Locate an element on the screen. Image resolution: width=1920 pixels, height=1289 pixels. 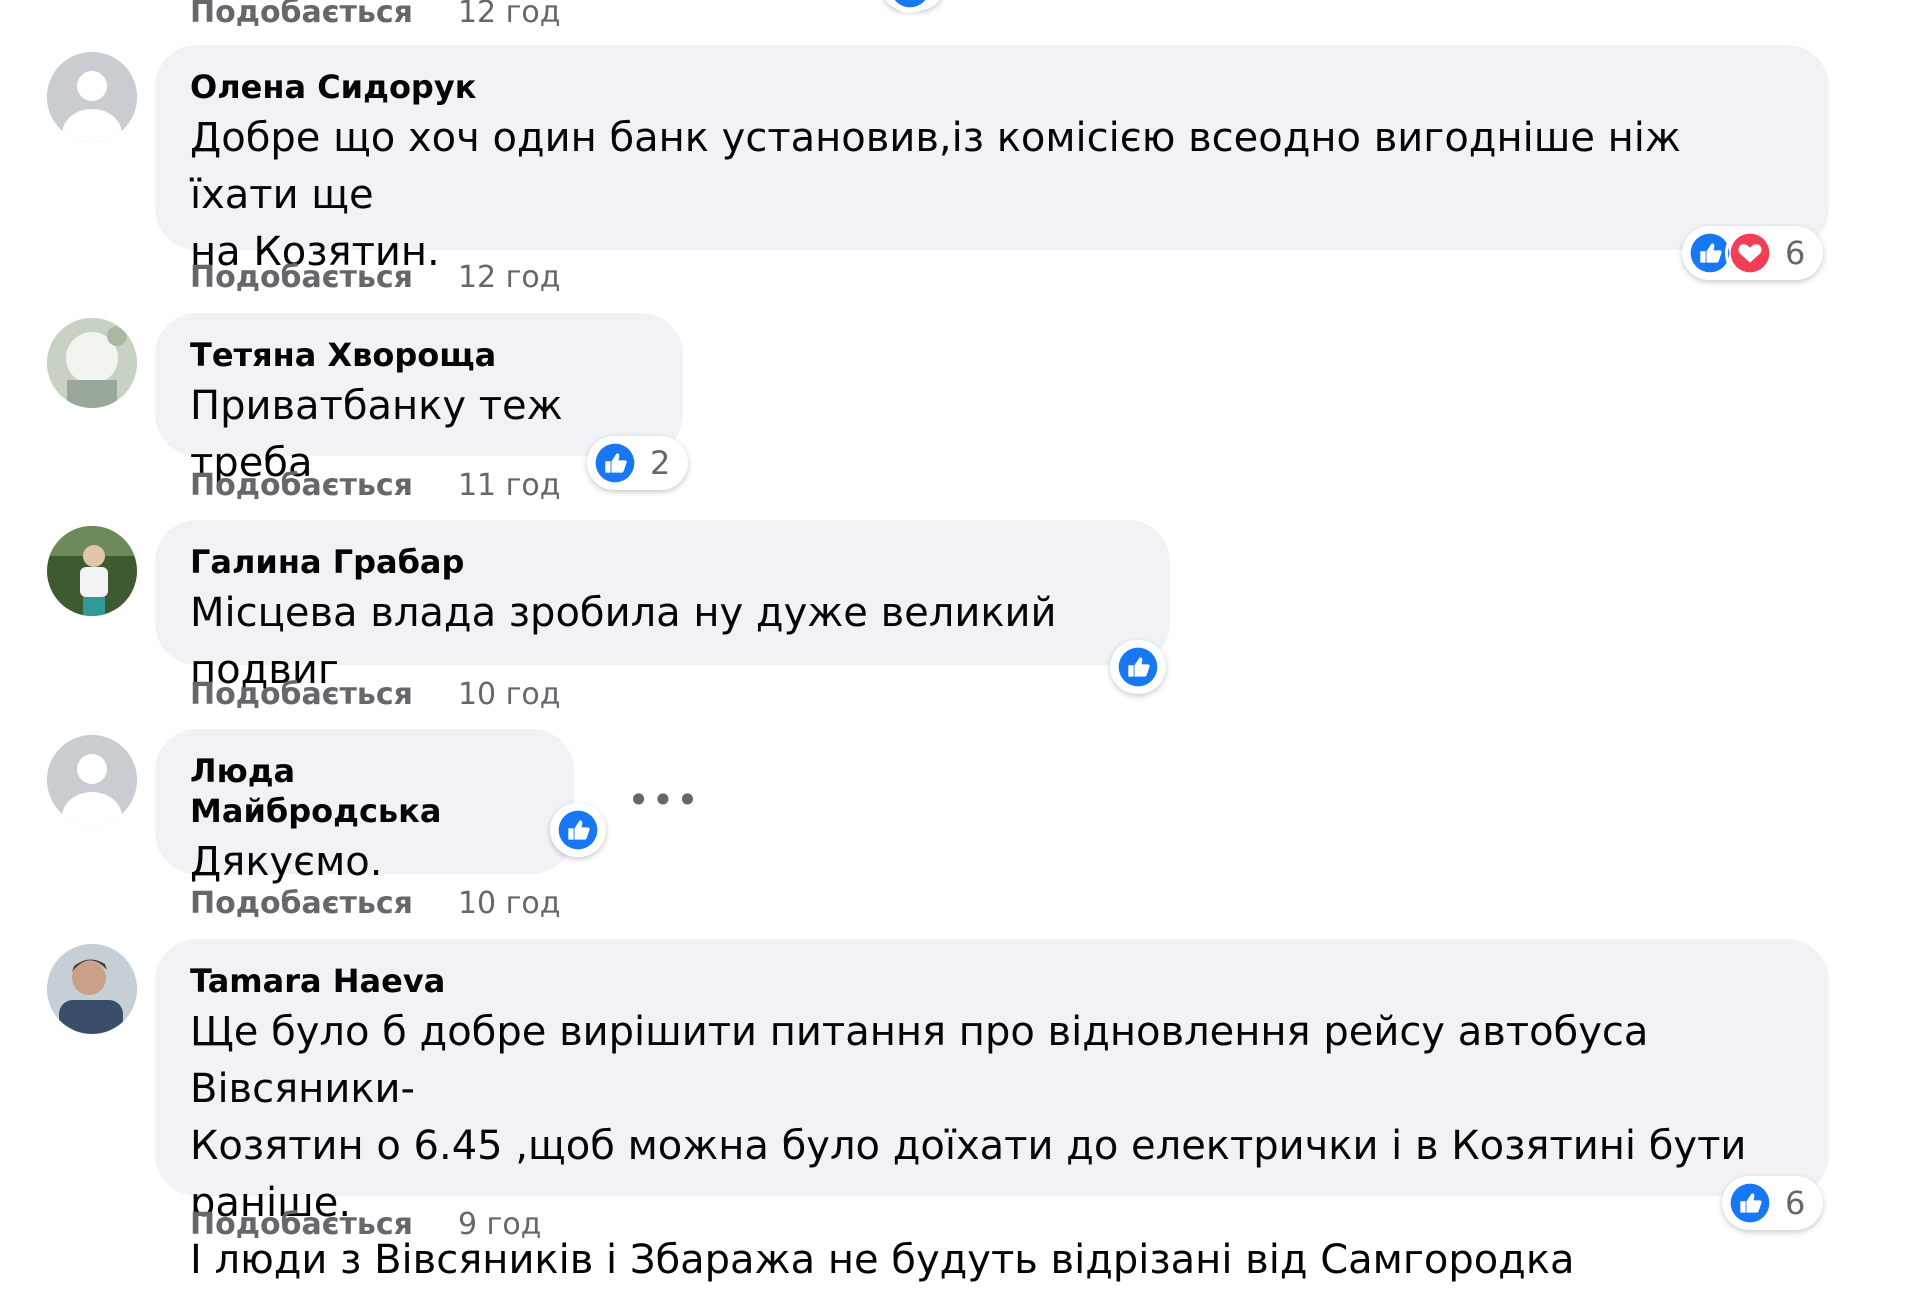
more-options-button: ••• is located at coordinates (662, 800).